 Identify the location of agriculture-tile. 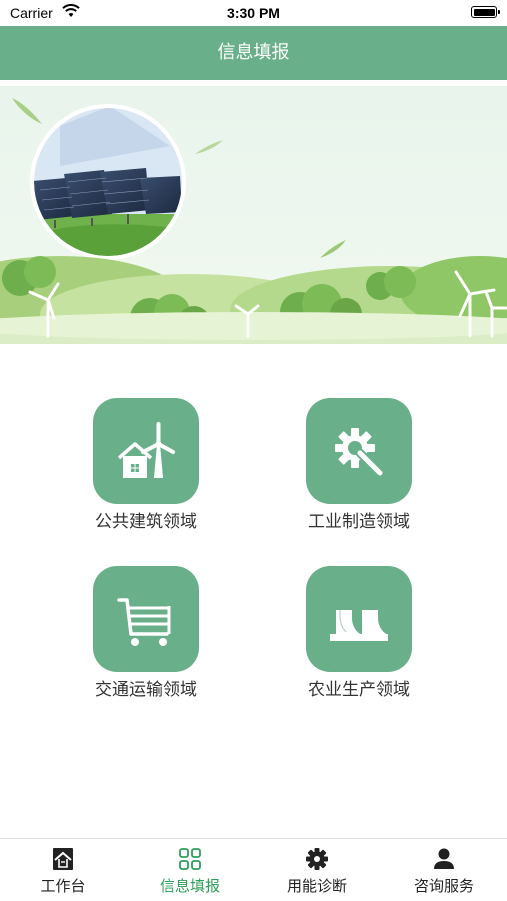
(359, 619).